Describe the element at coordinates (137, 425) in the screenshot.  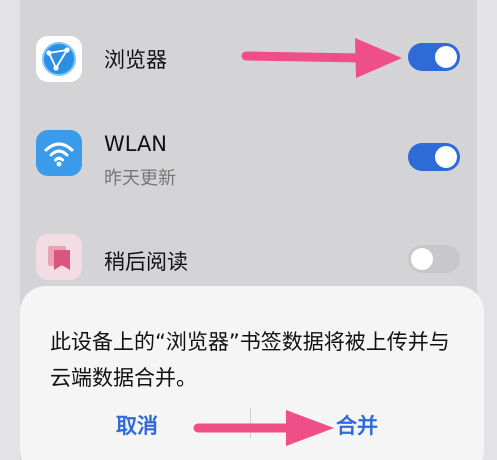
I see `cancel-button: 取消` at that location.